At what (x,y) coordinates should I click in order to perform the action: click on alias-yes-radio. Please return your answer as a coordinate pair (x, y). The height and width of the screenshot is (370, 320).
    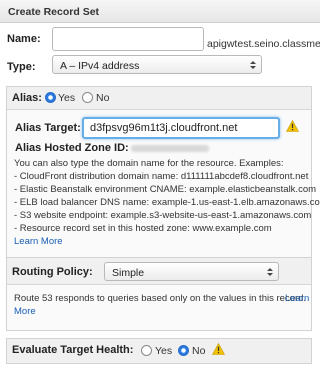
    Looking at the image, I should click on (50, 97).